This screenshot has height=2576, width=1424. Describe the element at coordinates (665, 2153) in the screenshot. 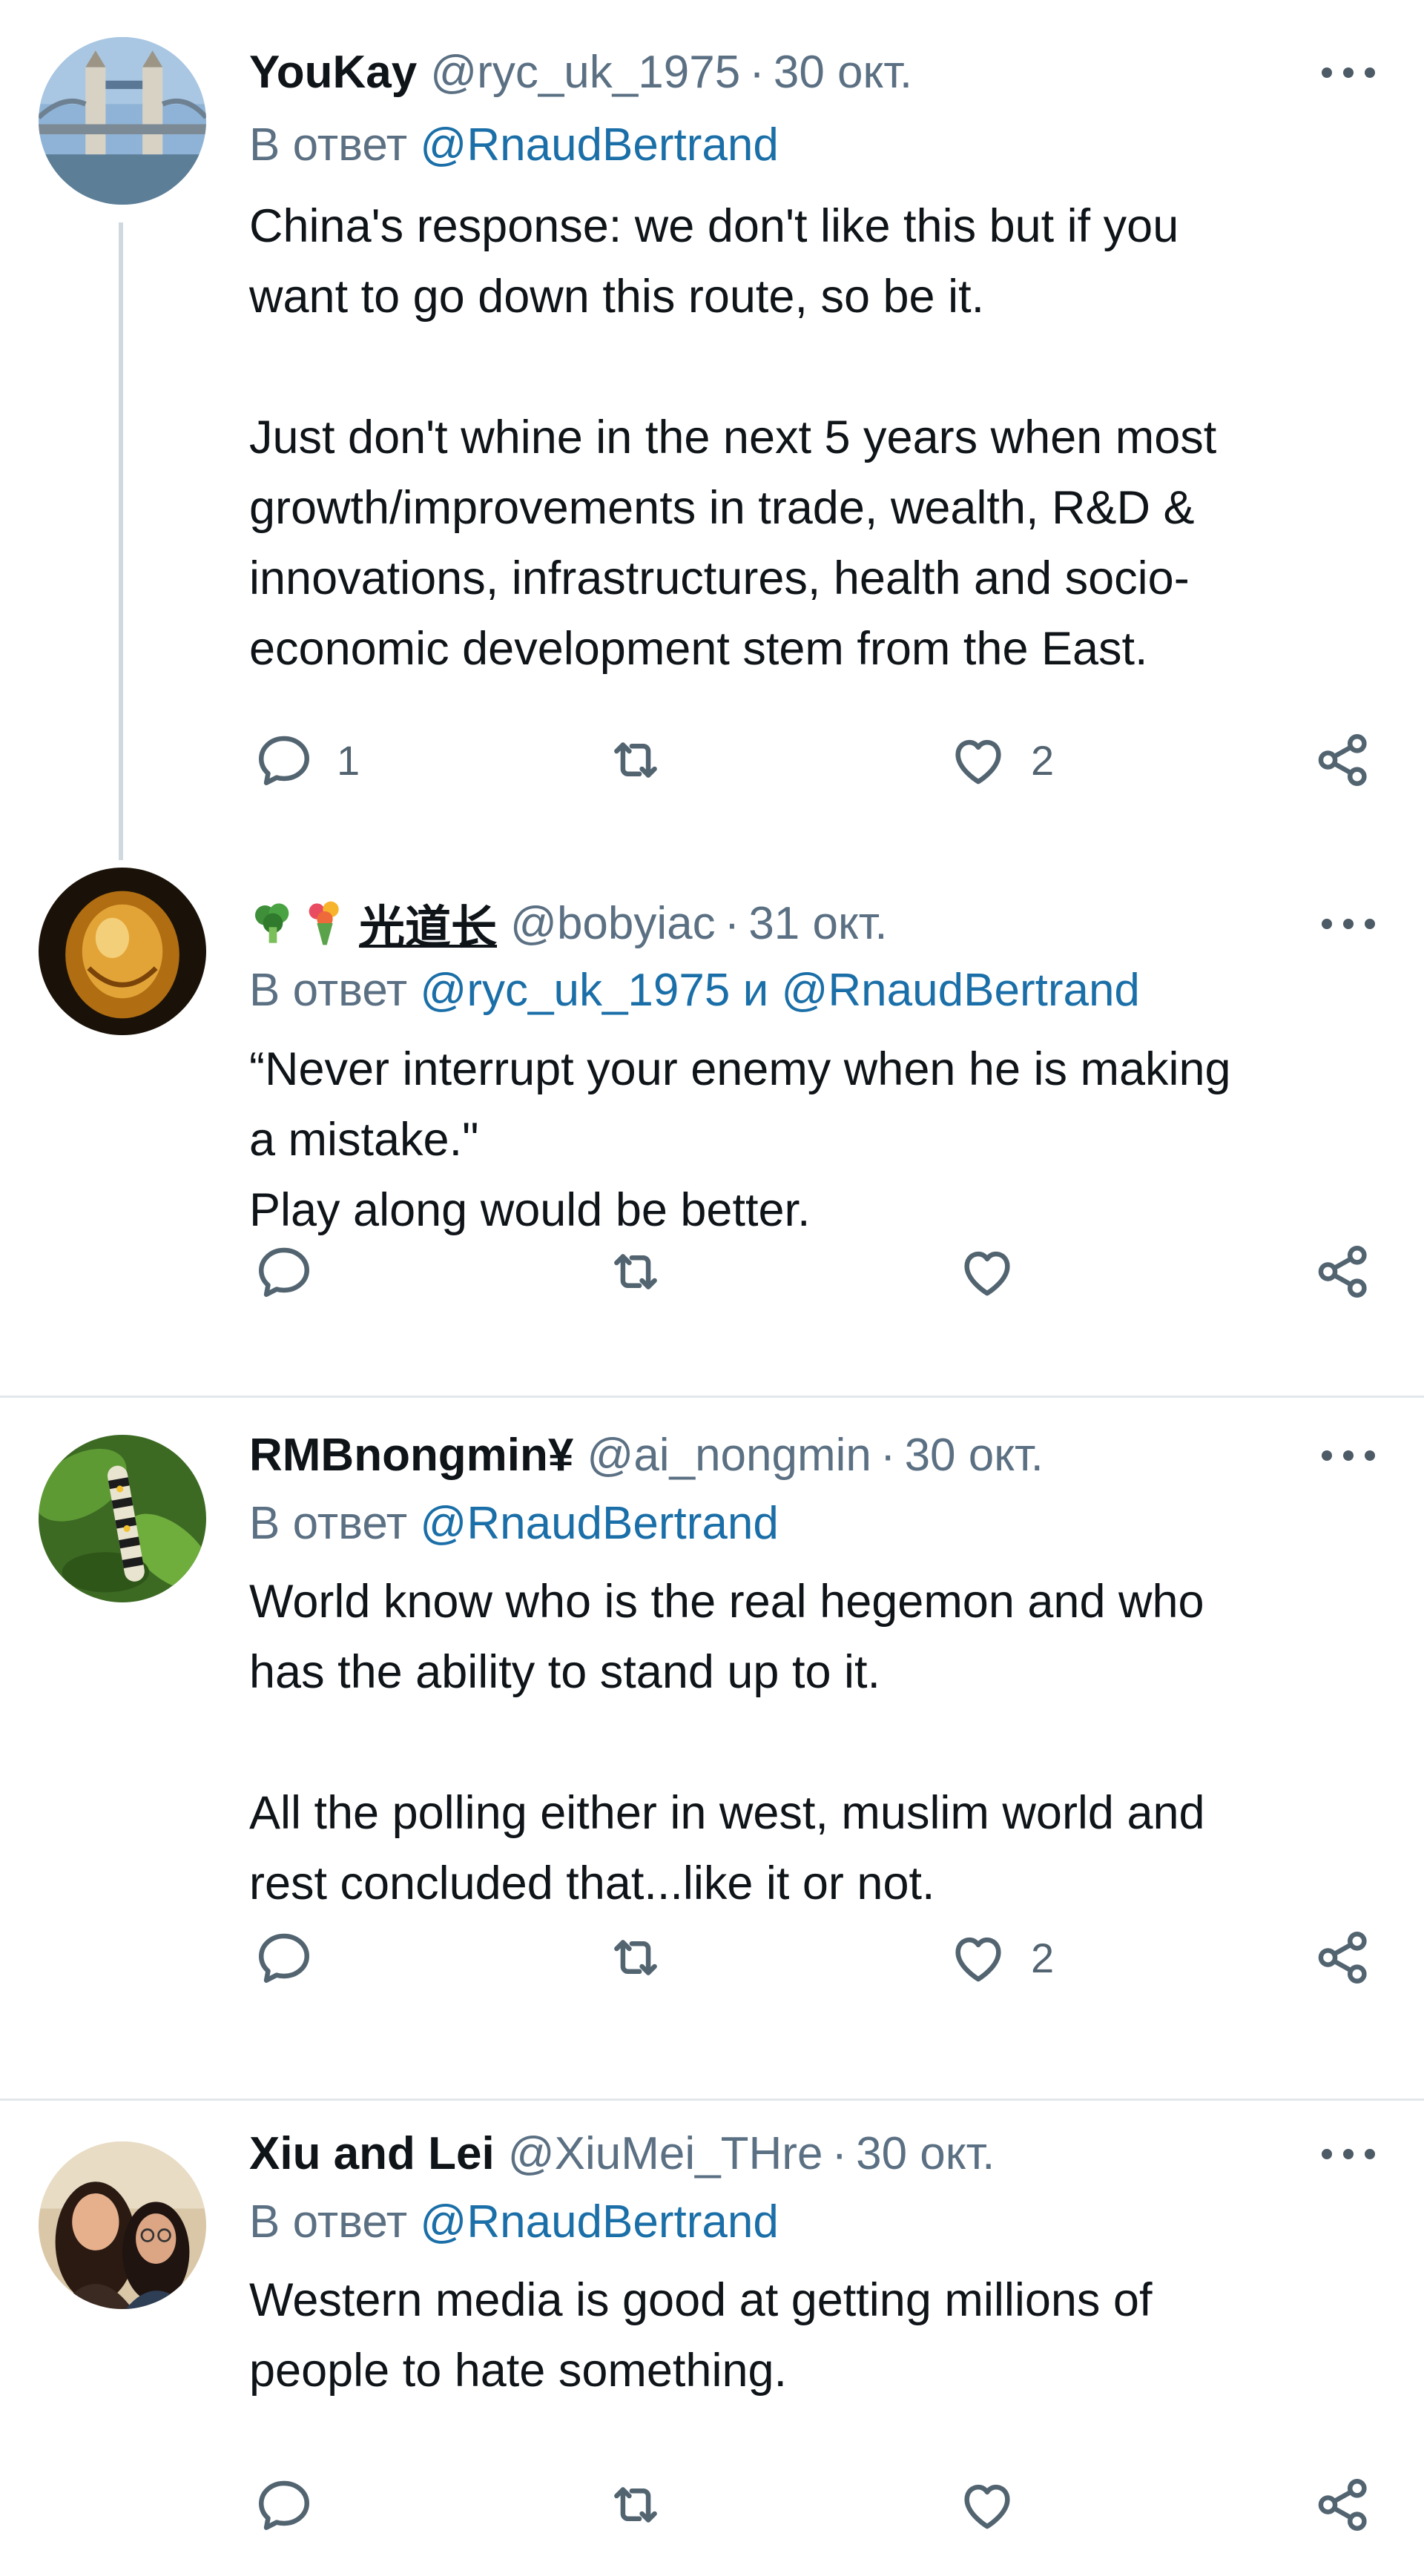

I see `user-handle: @XiuMei_THre` at that location.